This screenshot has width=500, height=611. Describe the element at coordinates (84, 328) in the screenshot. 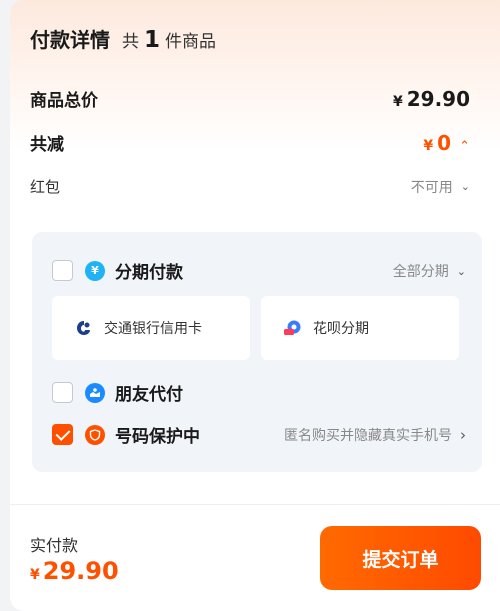

I see `bocom-logo-icon` at that location.